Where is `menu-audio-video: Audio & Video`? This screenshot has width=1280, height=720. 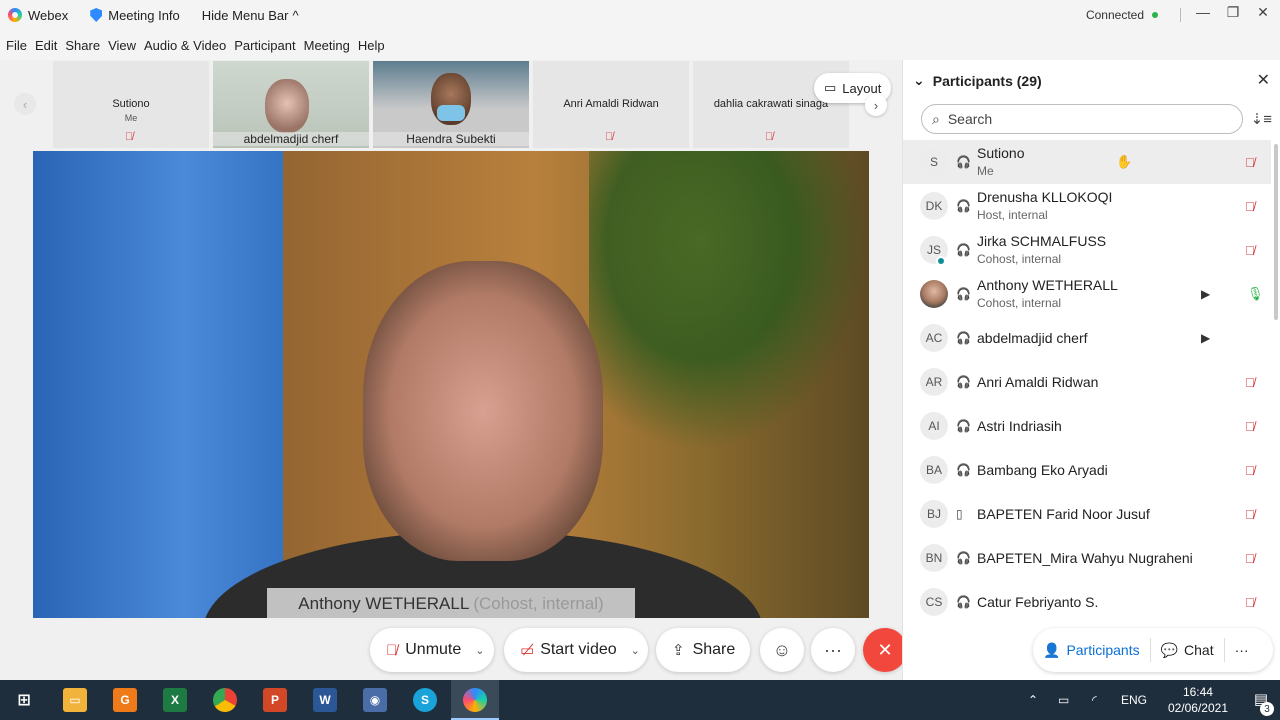 menu-audio-video: Audio & Video is located at coordinates (185, 45).